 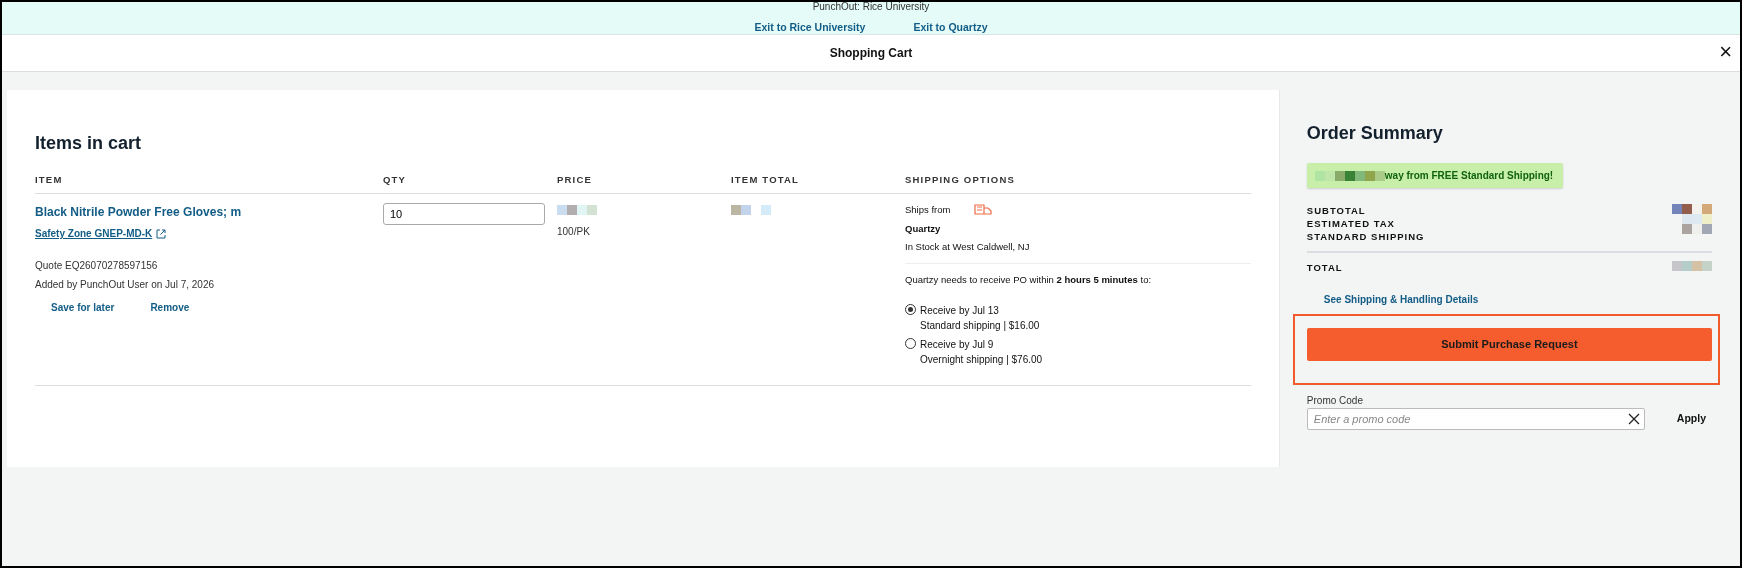 What do you see at coordinates (395, 179) in the screenshot?
I see `column-header: QTY` at bounding box center [395, 179].